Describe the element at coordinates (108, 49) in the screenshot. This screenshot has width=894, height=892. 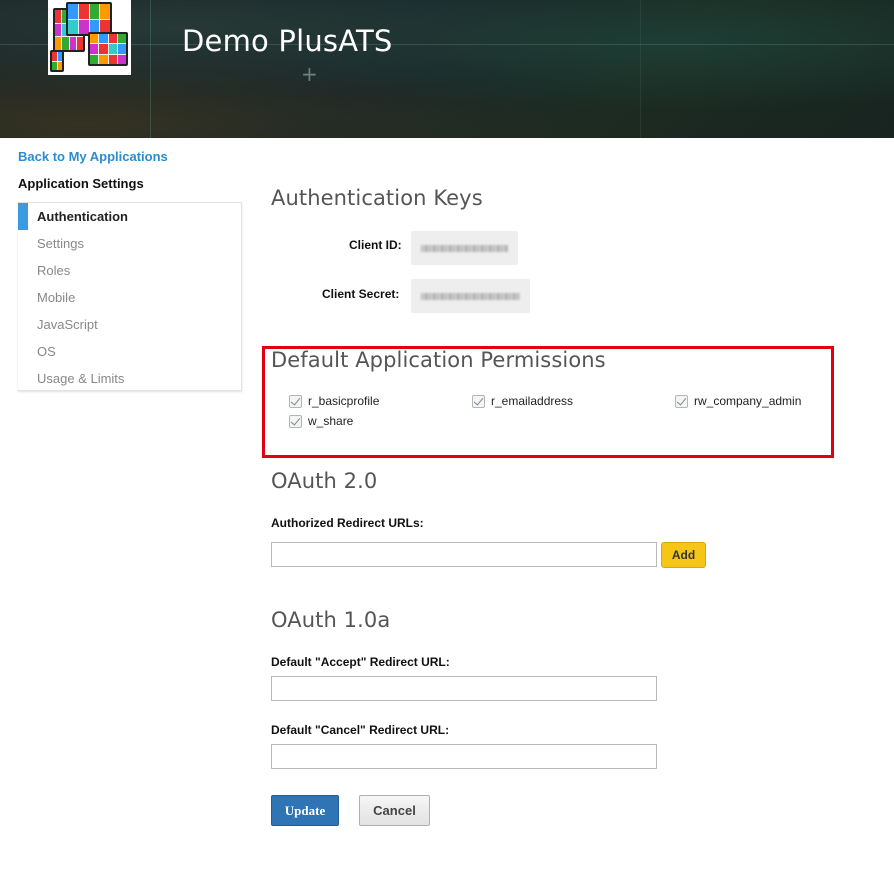
I see `laptop-shape` at that location.